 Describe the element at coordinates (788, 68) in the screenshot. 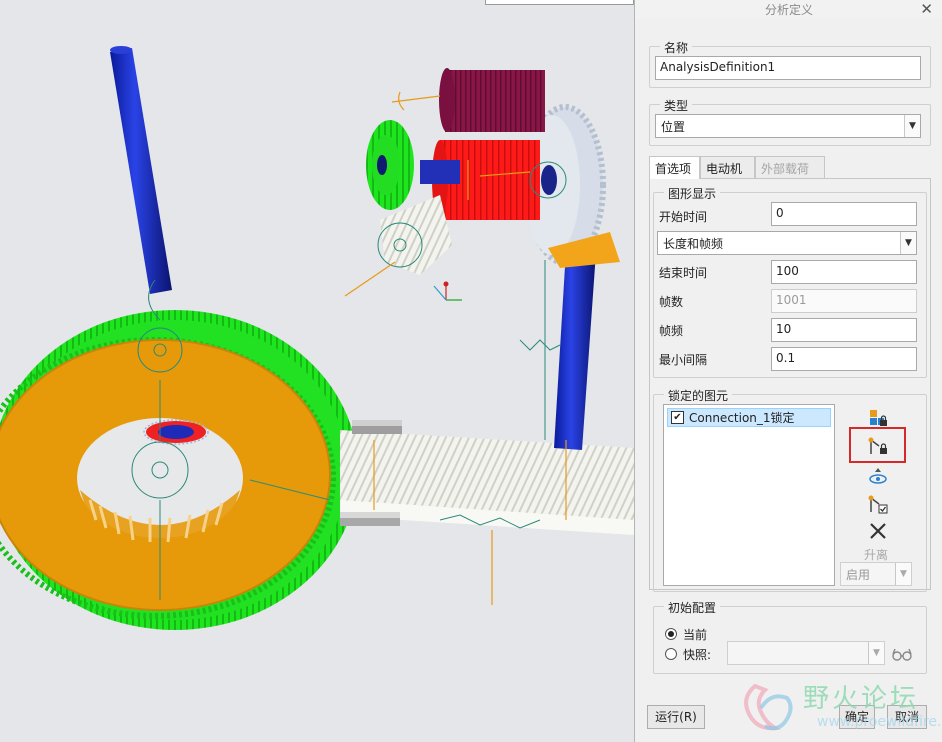

I see `name-input: AnalysisDefinition1` at that location.